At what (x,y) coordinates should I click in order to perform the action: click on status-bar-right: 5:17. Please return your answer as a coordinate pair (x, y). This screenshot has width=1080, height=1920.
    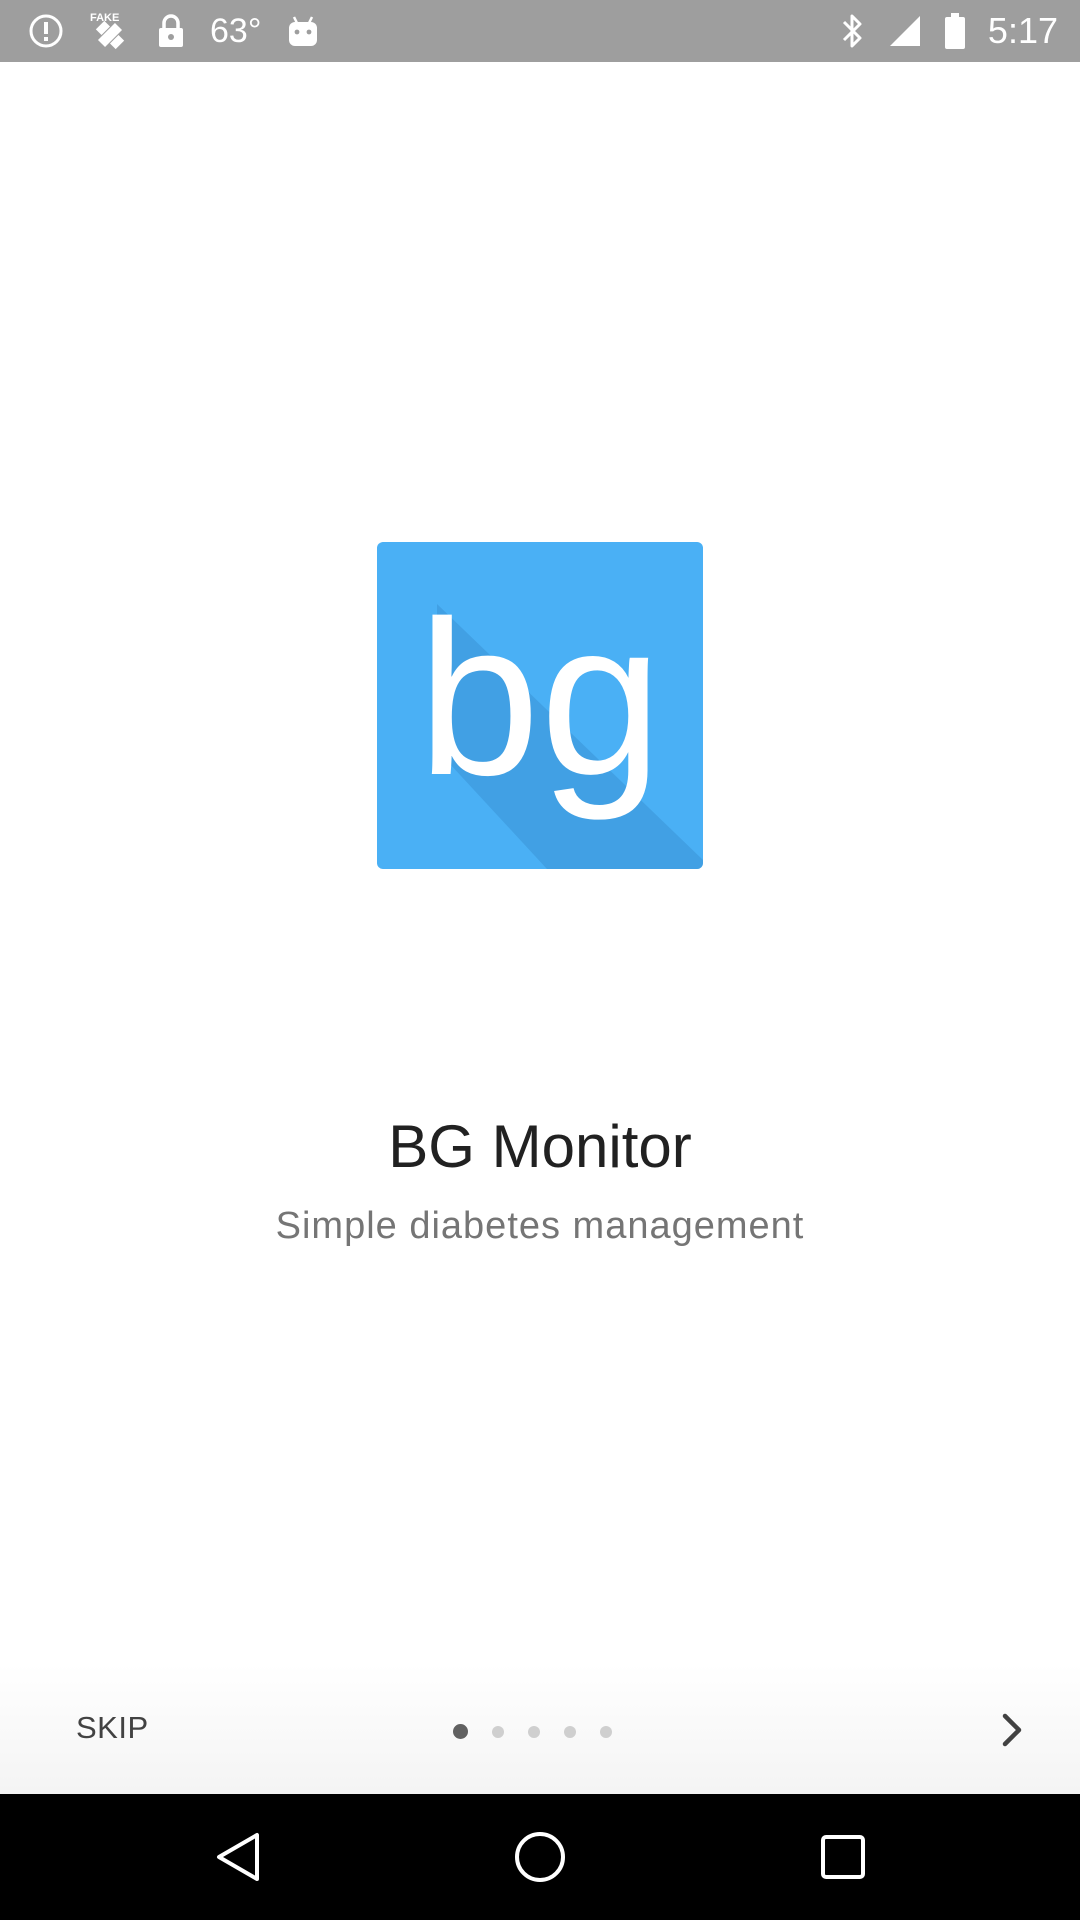
    Looking at the image, I should click on (960, 31).